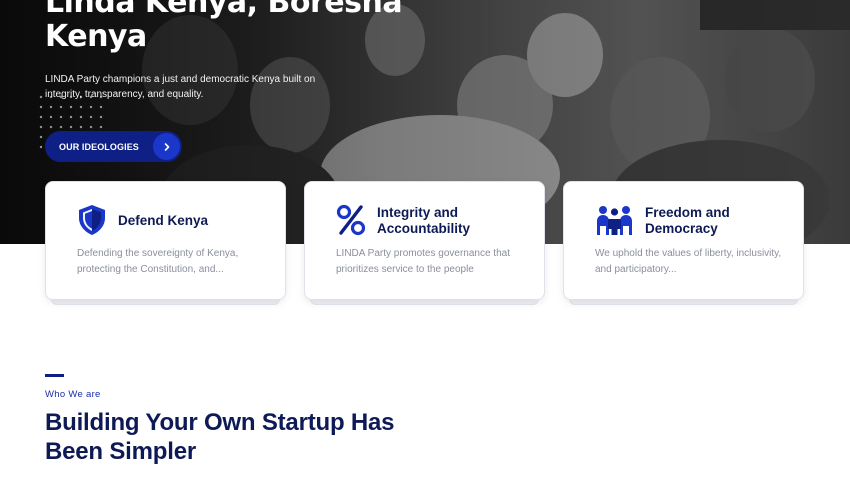  What do you see at coordinates (351, 220) in the screenshot?
I see `percent-icon` at bounding box center [351, 220].